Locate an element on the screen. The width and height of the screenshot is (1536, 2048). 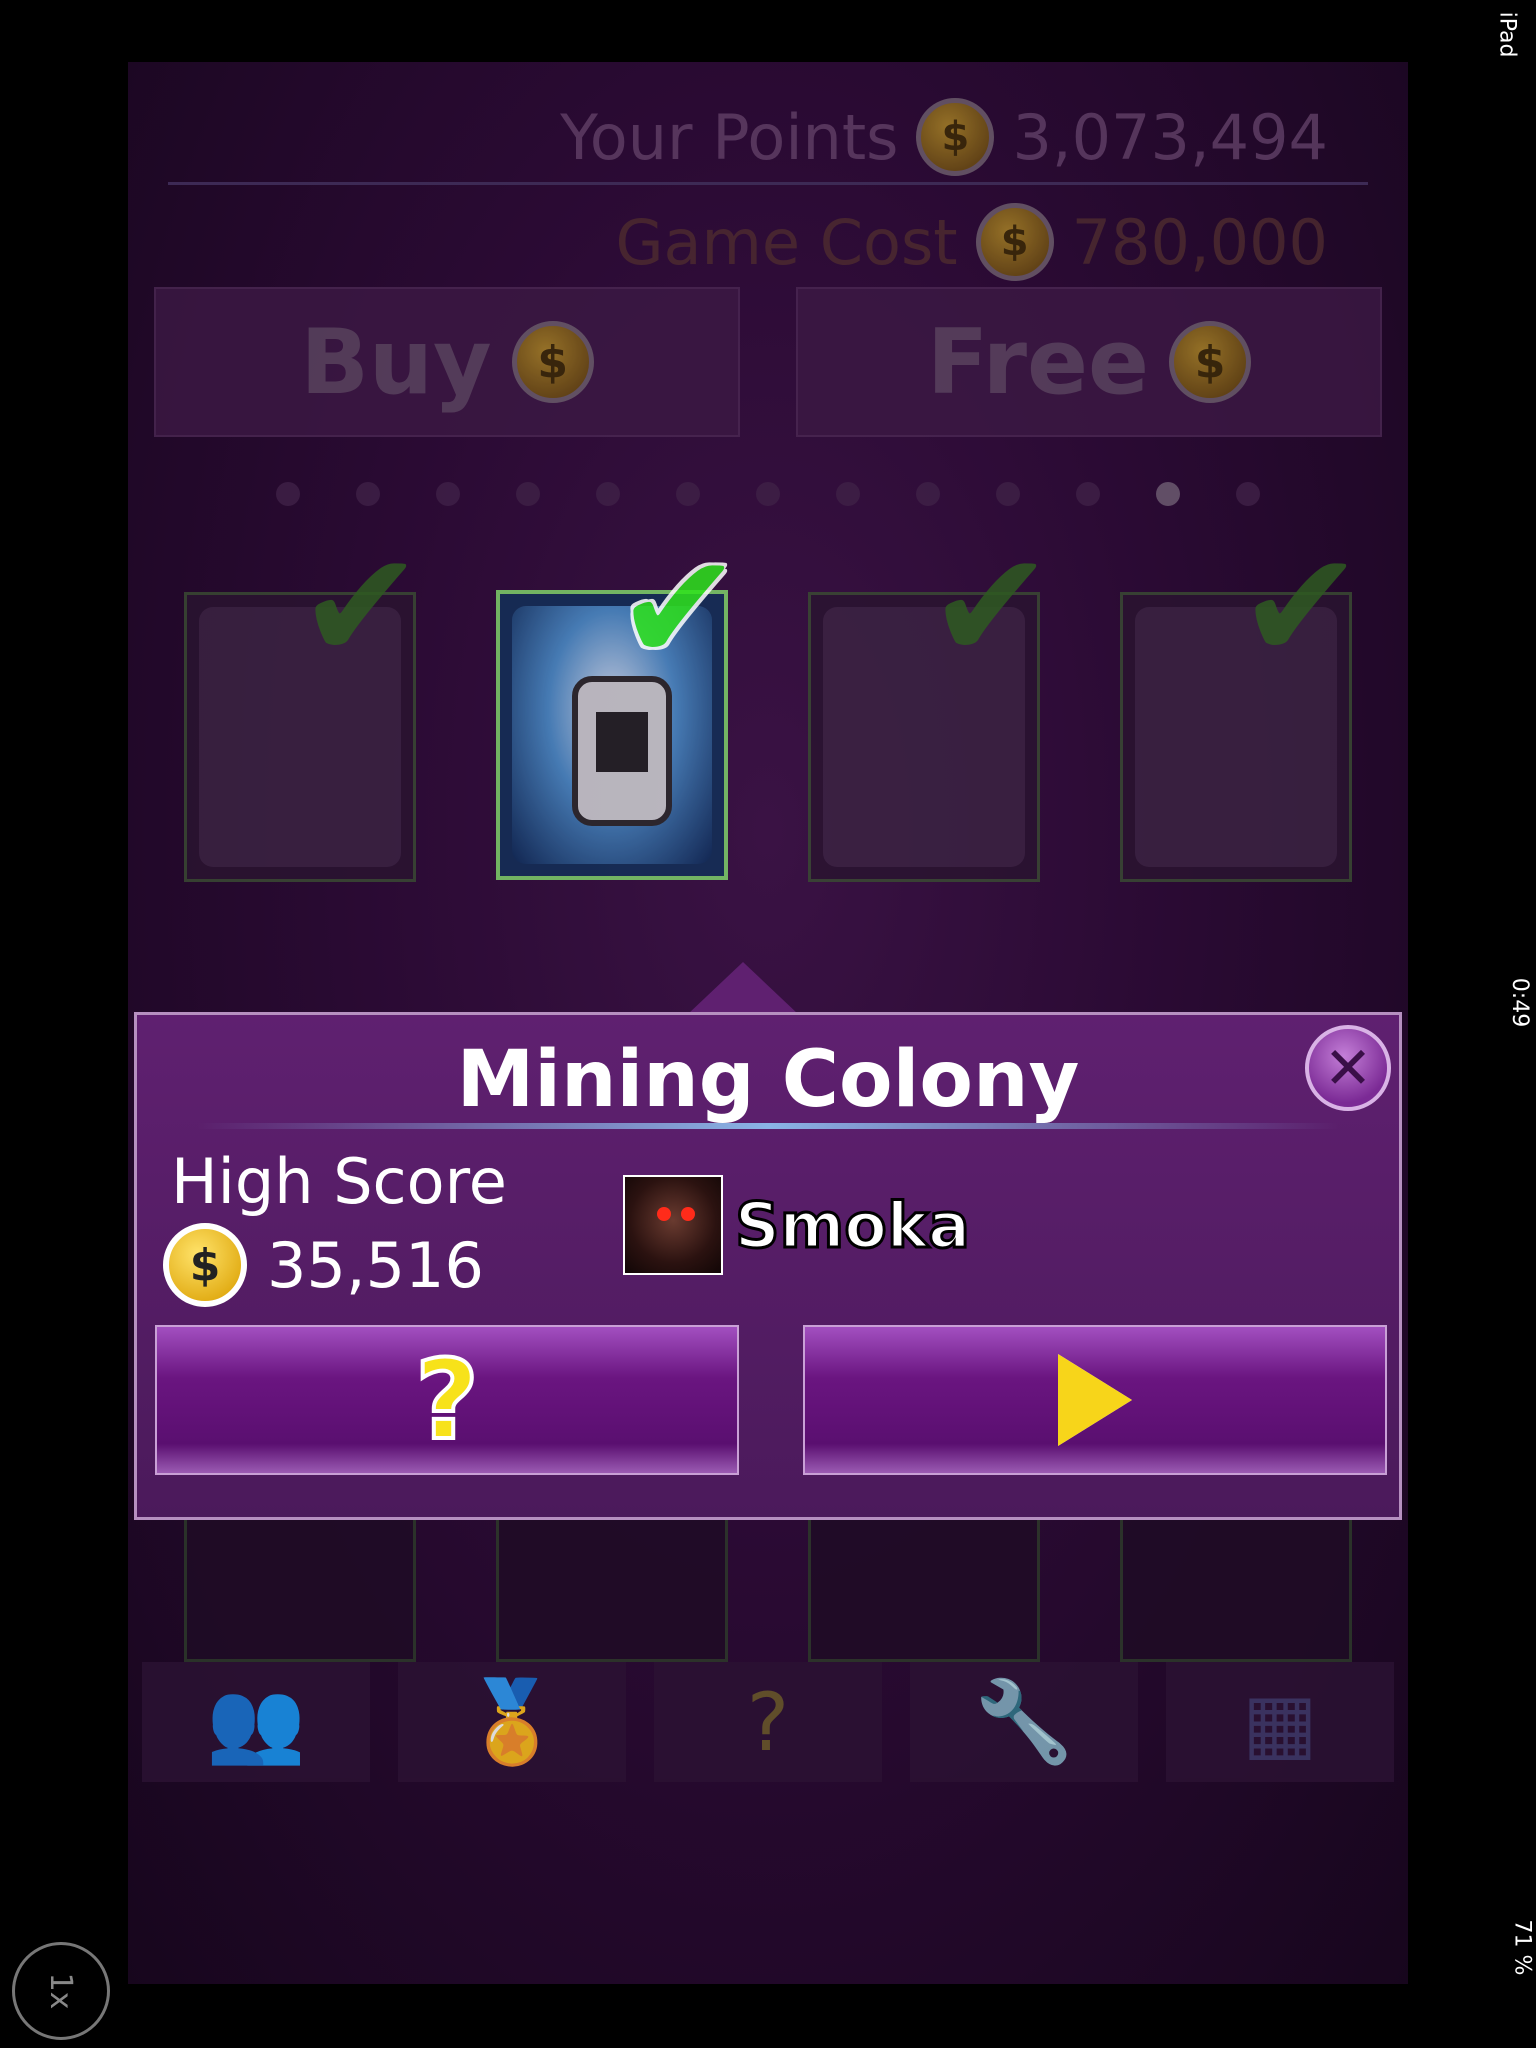
title-underline is located at coordinates (768, 1126).